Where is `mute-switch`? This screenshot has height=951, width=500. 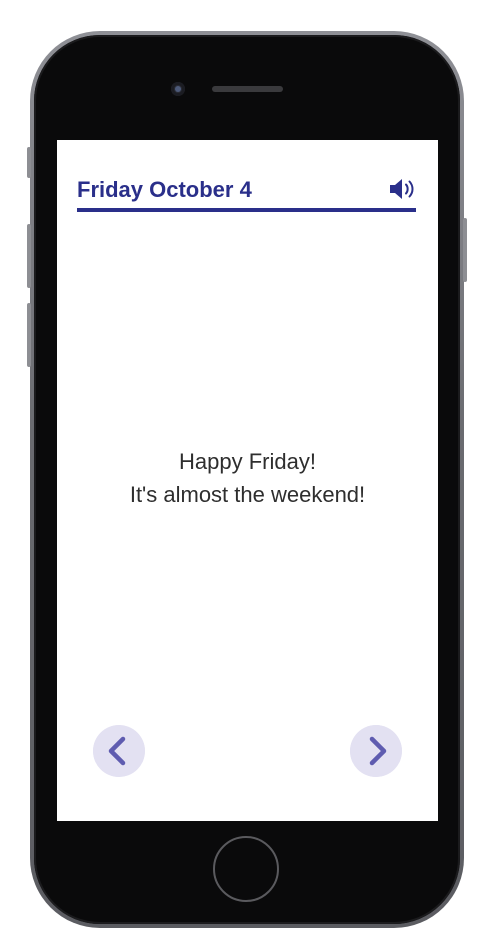 mute-switch is located at coordinates (29, 162).